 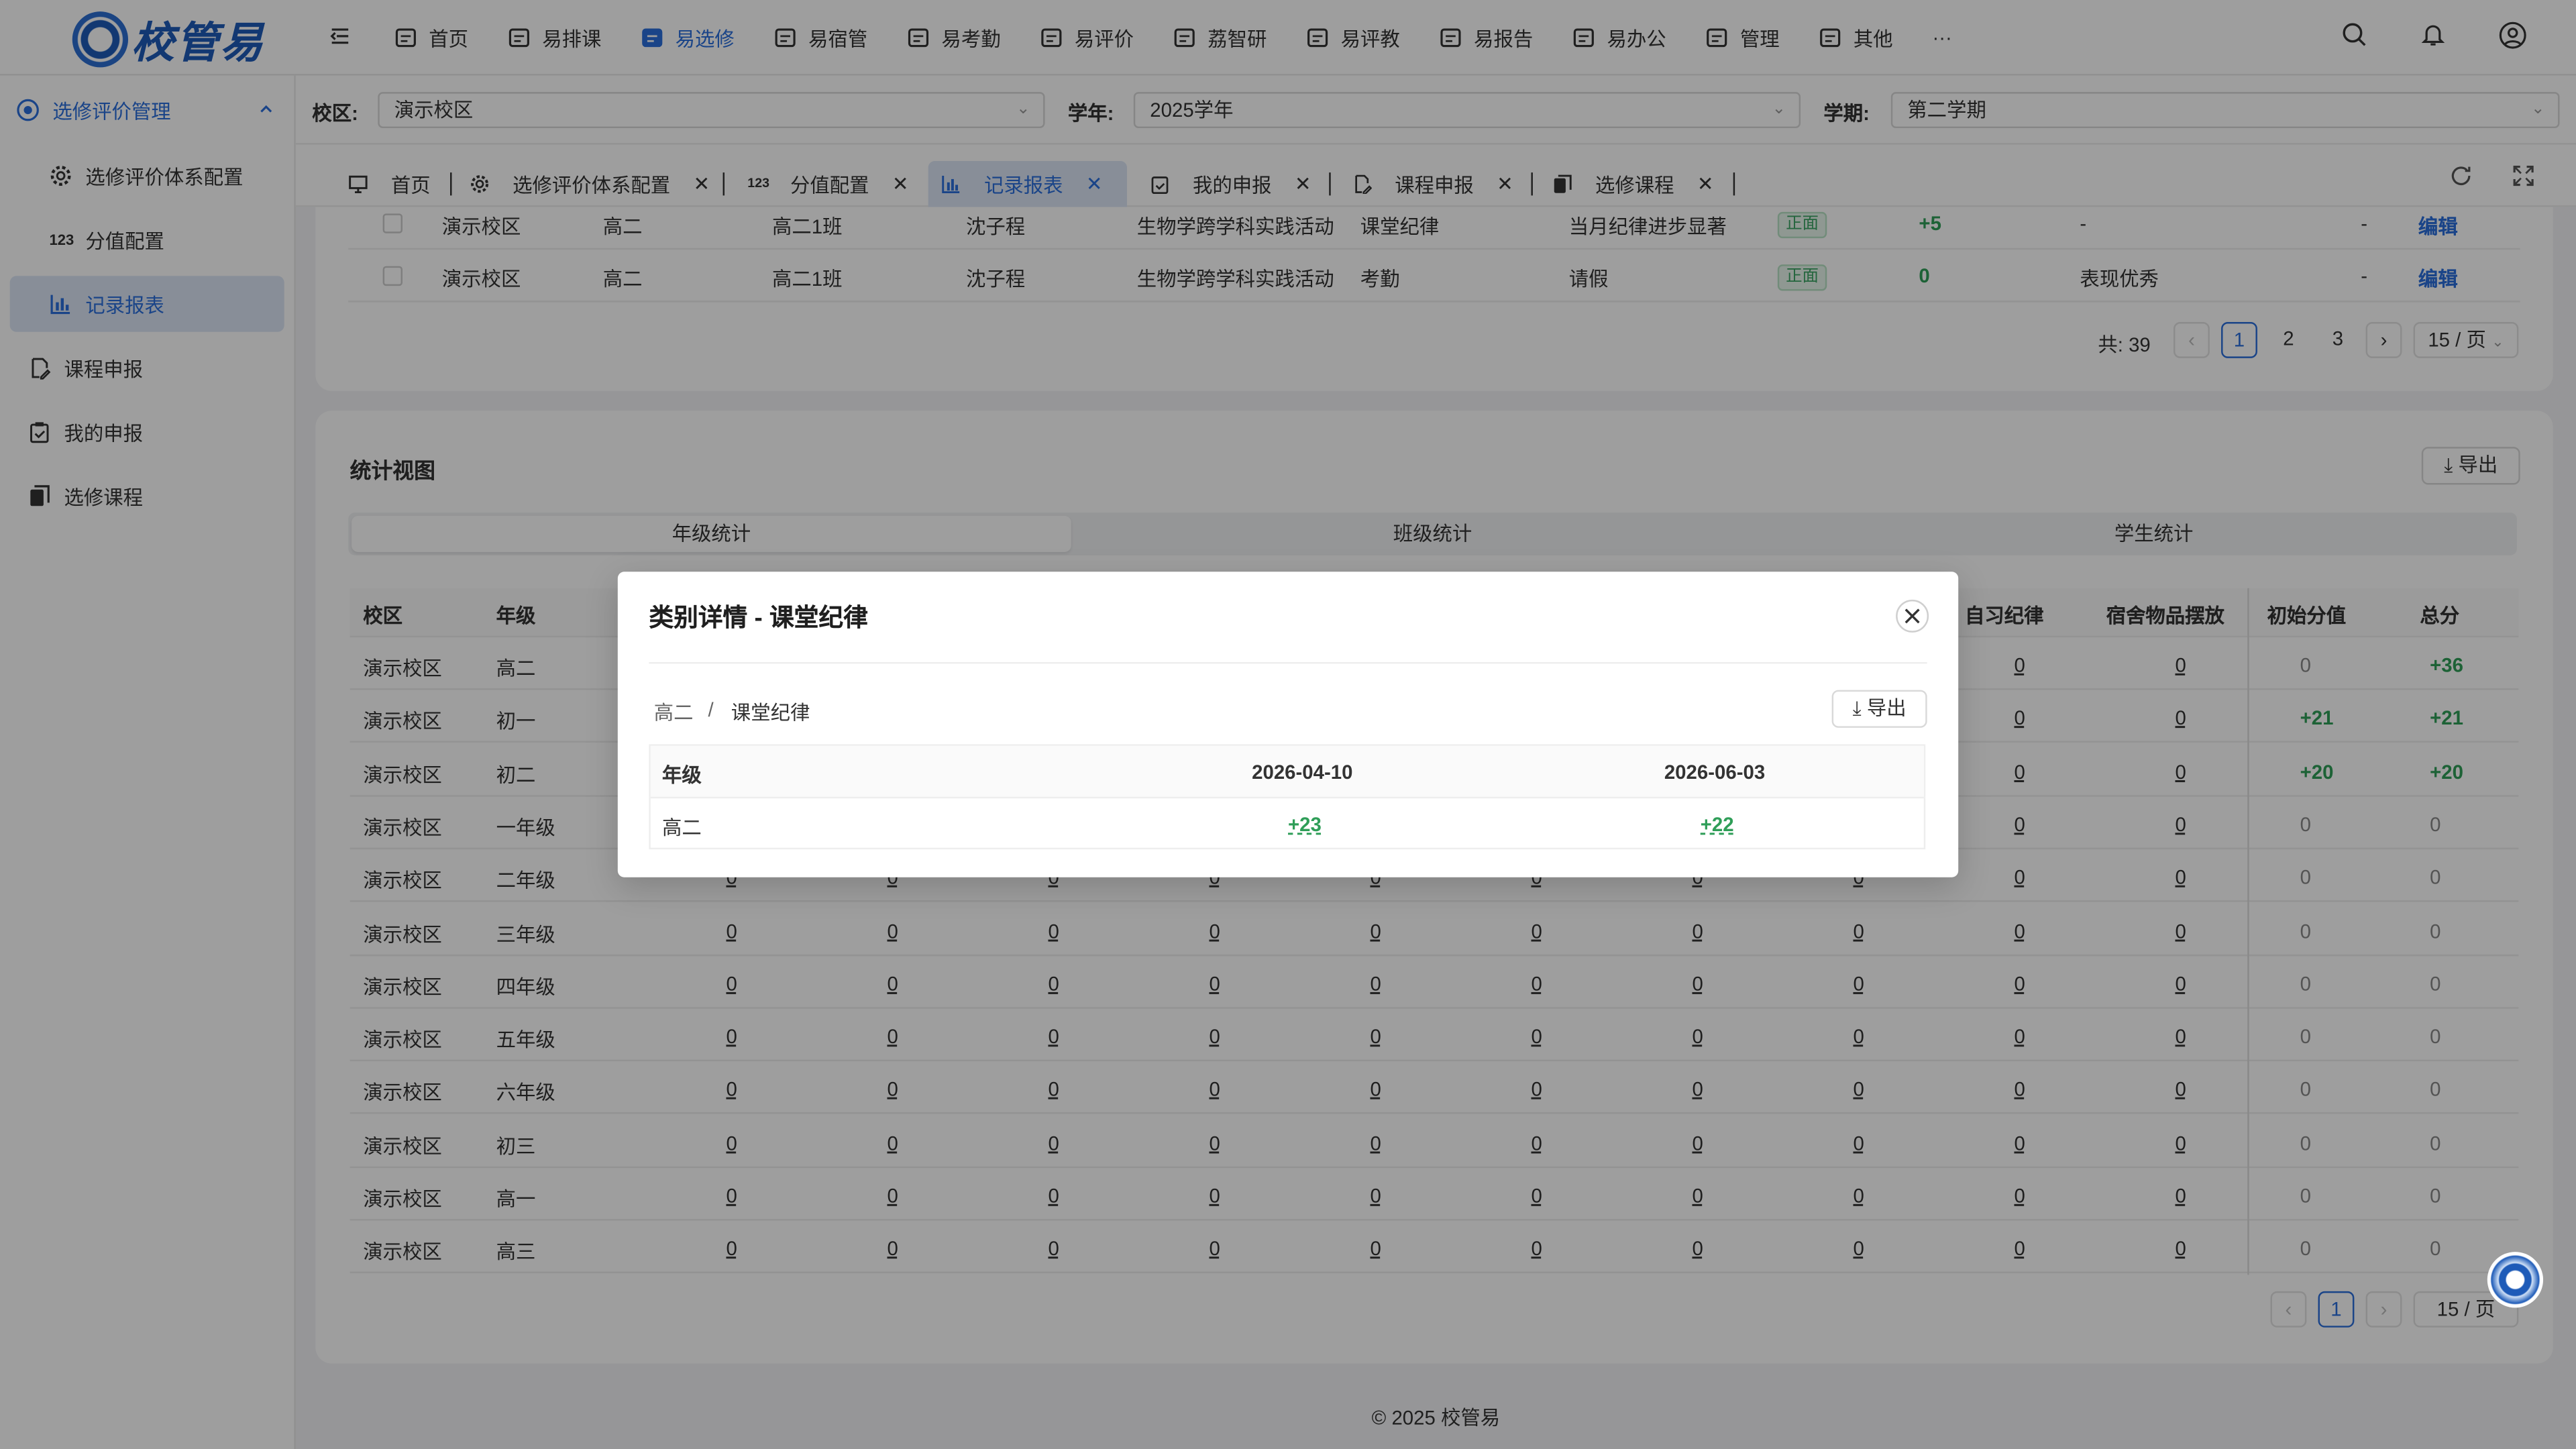 What do you see at coordinates (1302, 772) in the screenshot?
I see `col-date-1: 2026-04-10` at bounding box center [1302, 772].